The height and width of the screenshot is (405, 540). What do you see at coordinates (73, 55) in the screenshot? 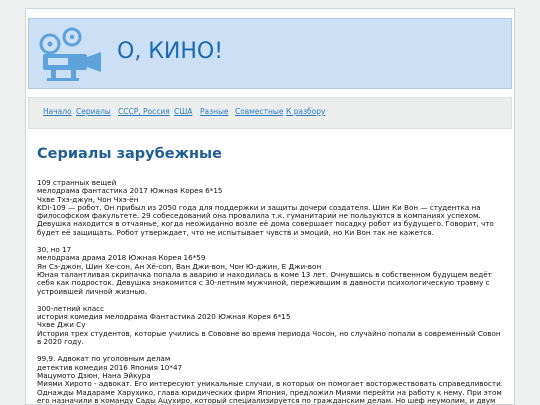
I see `film-projector-icon` at bounding box center [73, 55].